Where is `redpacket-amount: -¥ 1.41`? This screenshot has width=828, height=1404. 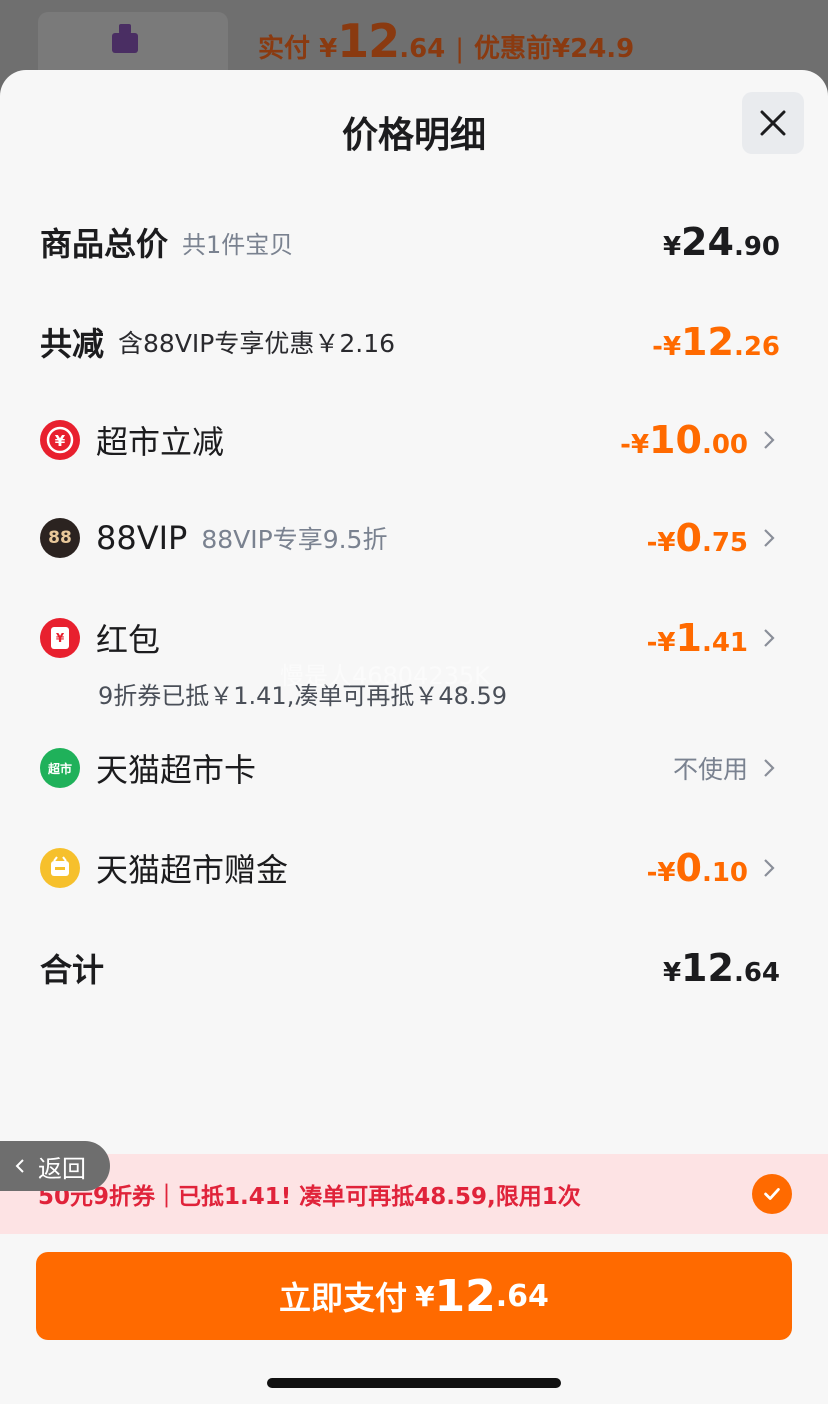
redpacket-amount: -¥ 1.41 is located at coordinates (697, 638).